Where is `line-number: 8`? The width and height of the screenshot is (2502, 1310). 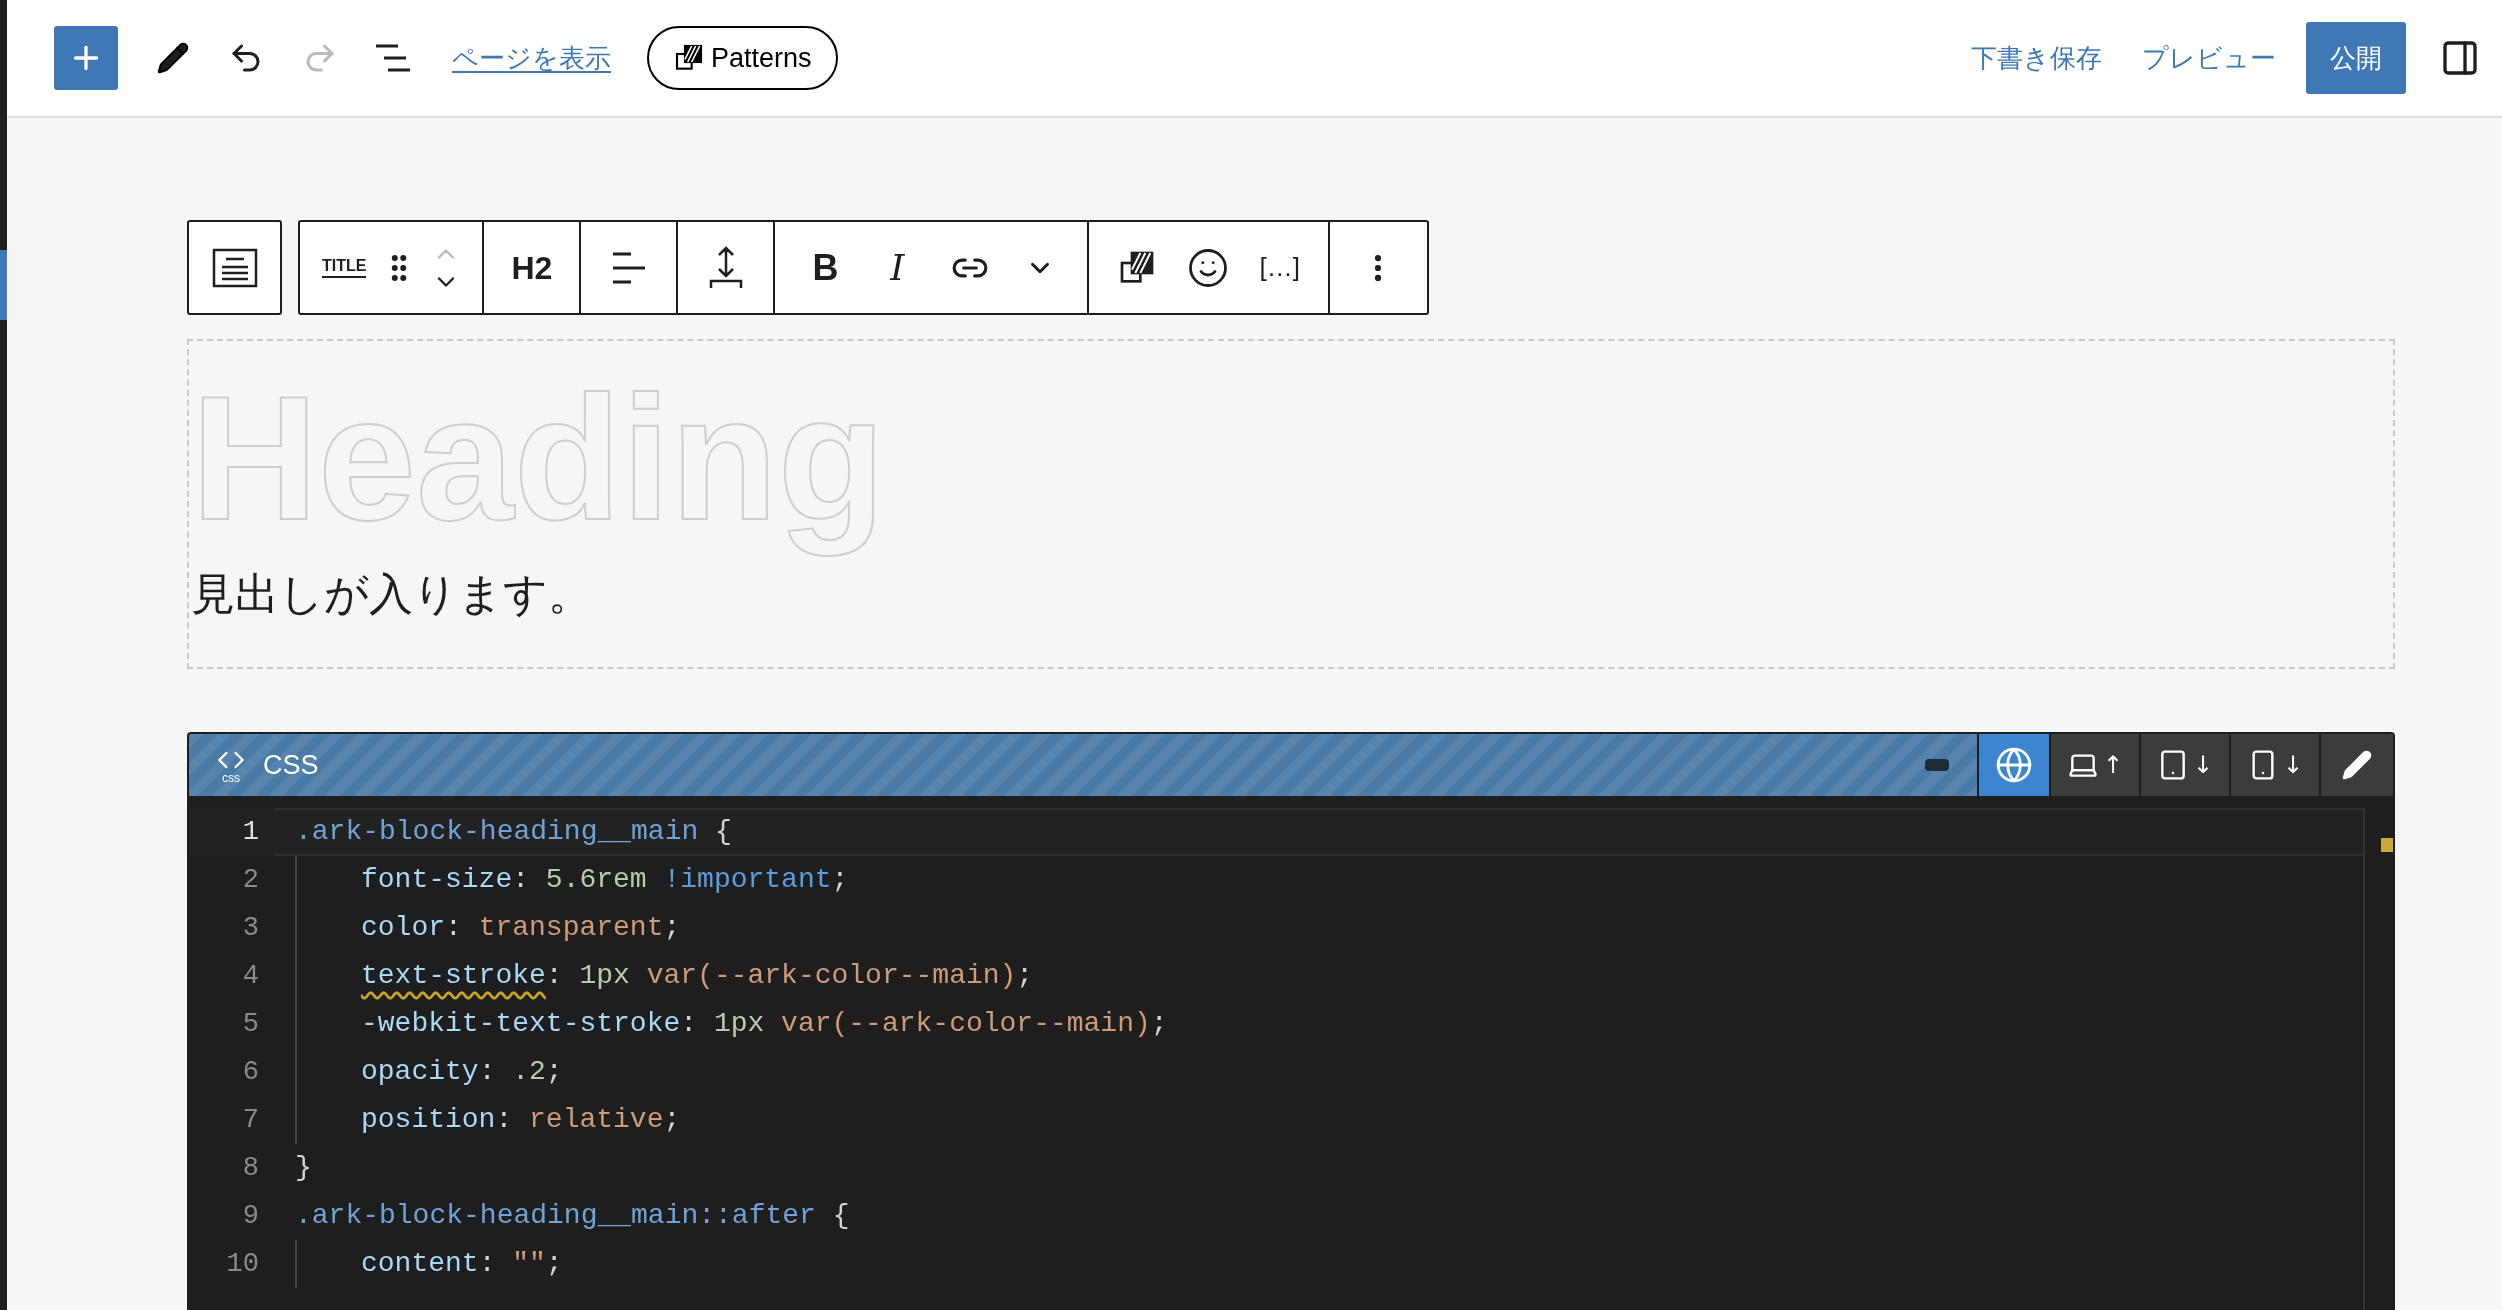
line-number: 8 is located at coordinates (250, 1168).